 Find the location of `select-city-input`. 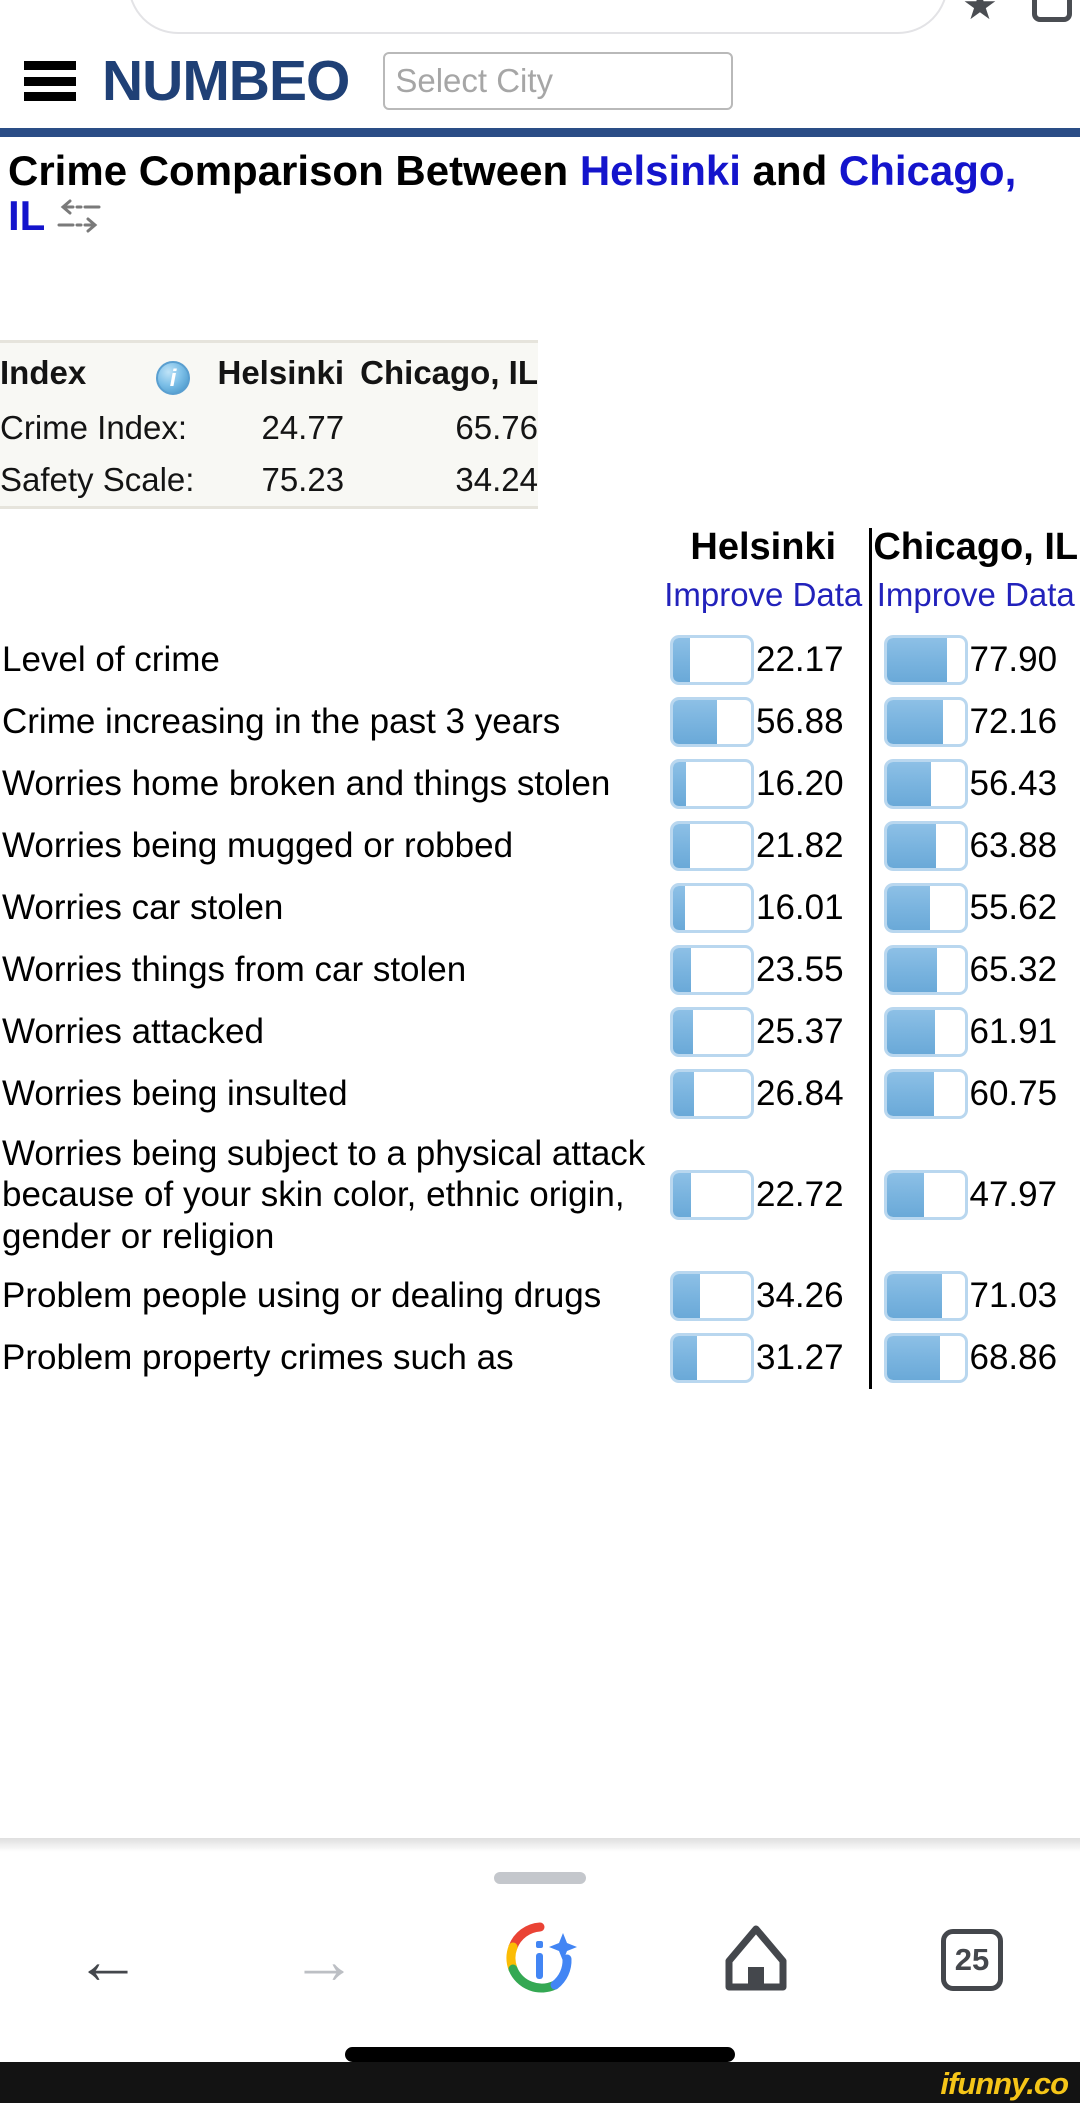

select-city-input is located at coordinates (558, 81).